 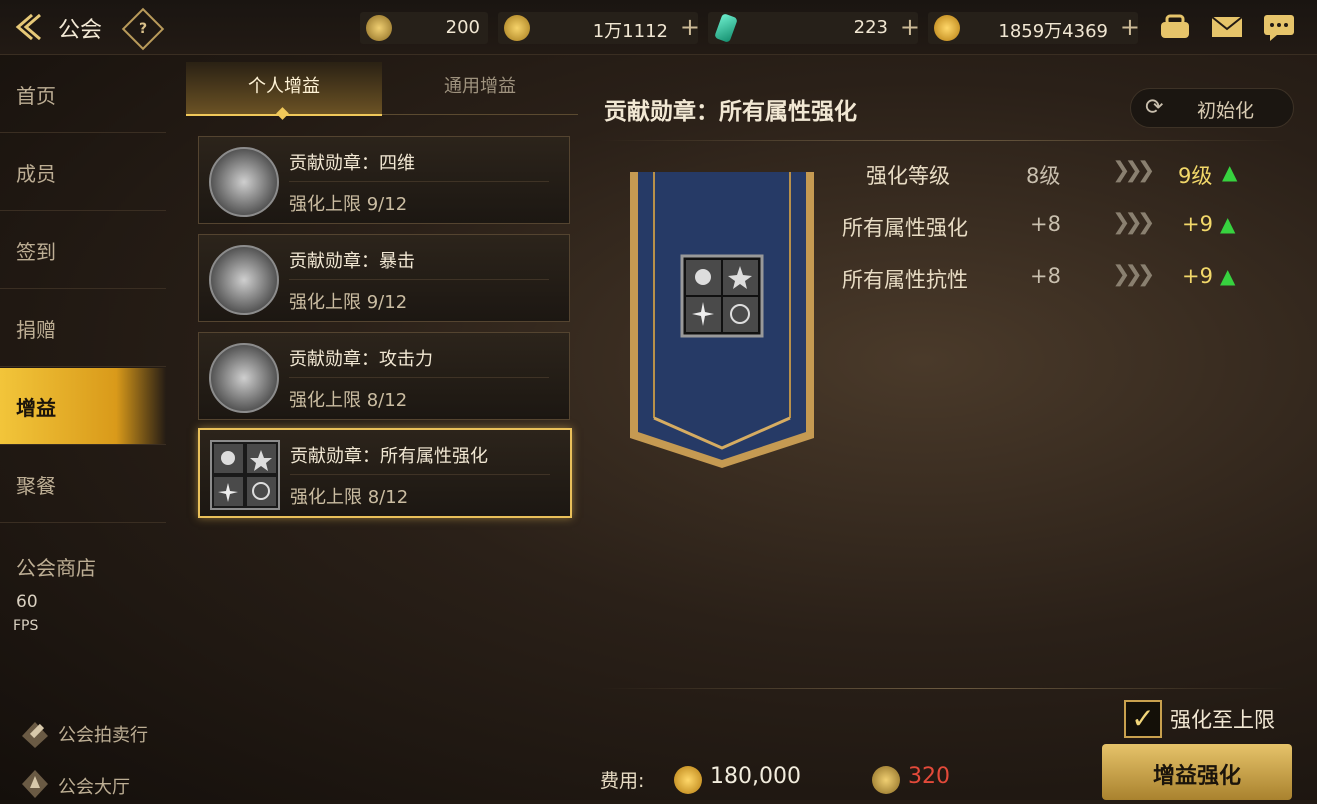 I want to click on cost-label: 费用:, so click(x=622, y=781).